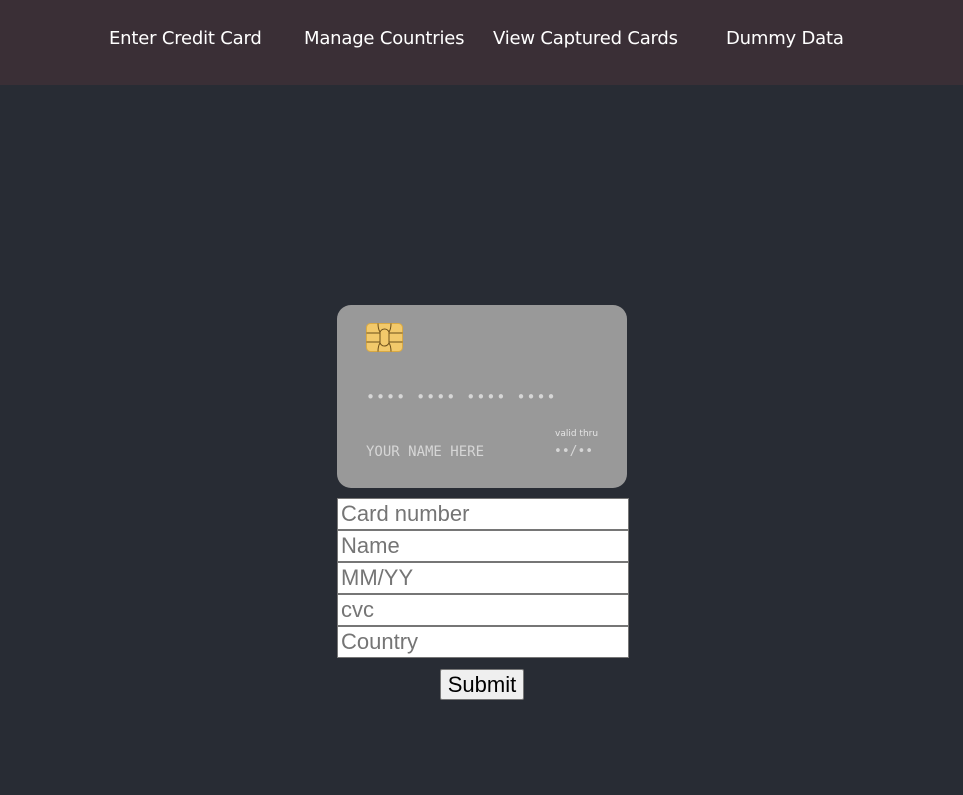  I want to click on card-holder-name-display: YOUR NAME HERE, so click(425, 452).